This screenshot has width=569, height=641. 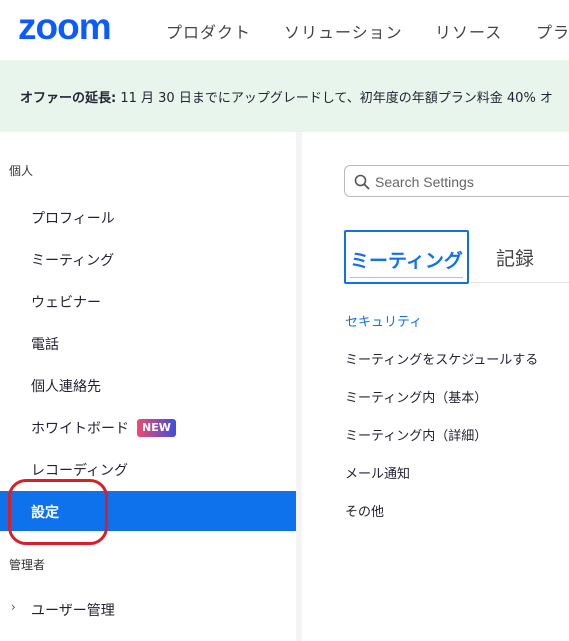 I want to click on sidebar-item-contacts: 個人連絡先, so click(x=148, y=385).